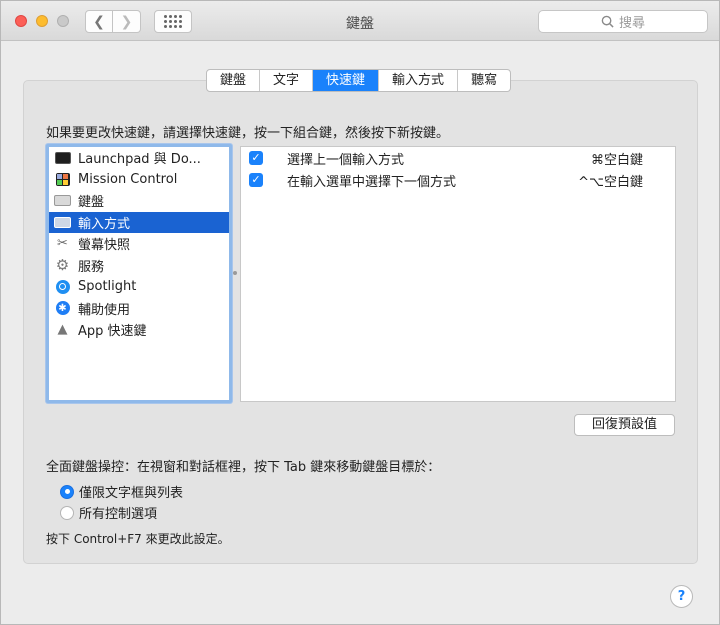 The image size is (720, 625). Describe the element at coordinates (458, 158) in the screenshot. I see `shortcut-row: ✓ 選擇上一個輸入方式 ⌘空白鍵` at that location.